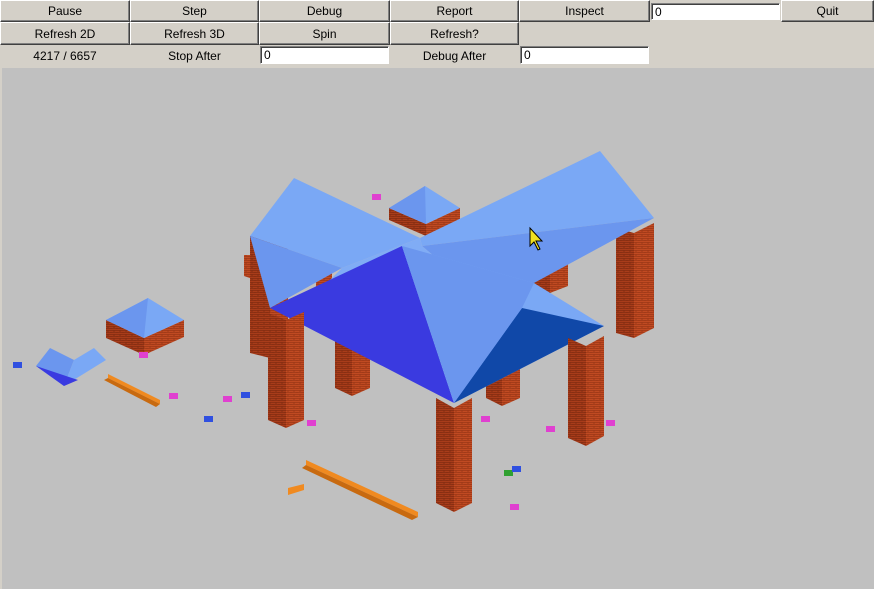  What do you see at coordinates (65, 33) in the screenshot?
I see `refresh-2d-button: Refresh 2D` at bounding box center [65, 33].